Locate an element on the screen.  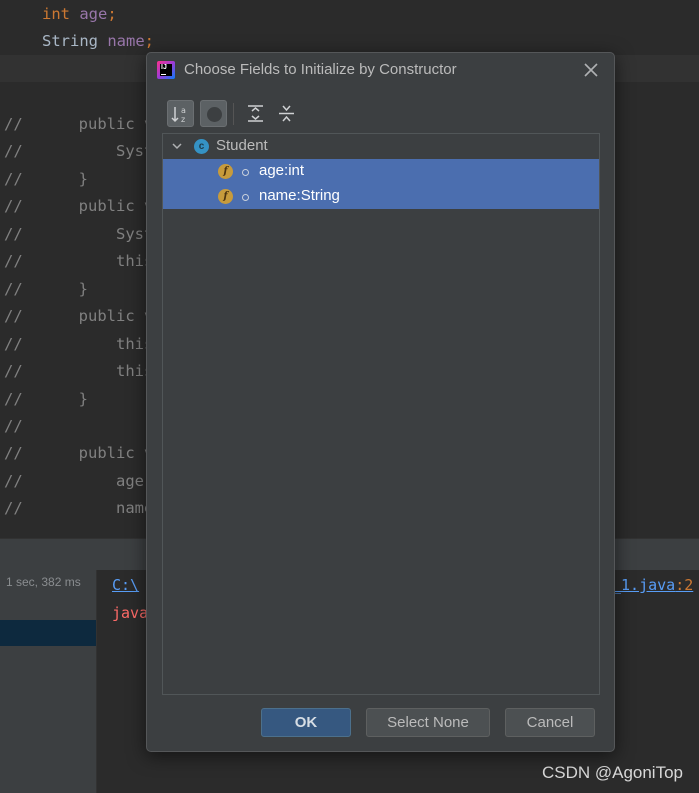
console-file-link: _1.java:2 is located at coordinates (652, 585).